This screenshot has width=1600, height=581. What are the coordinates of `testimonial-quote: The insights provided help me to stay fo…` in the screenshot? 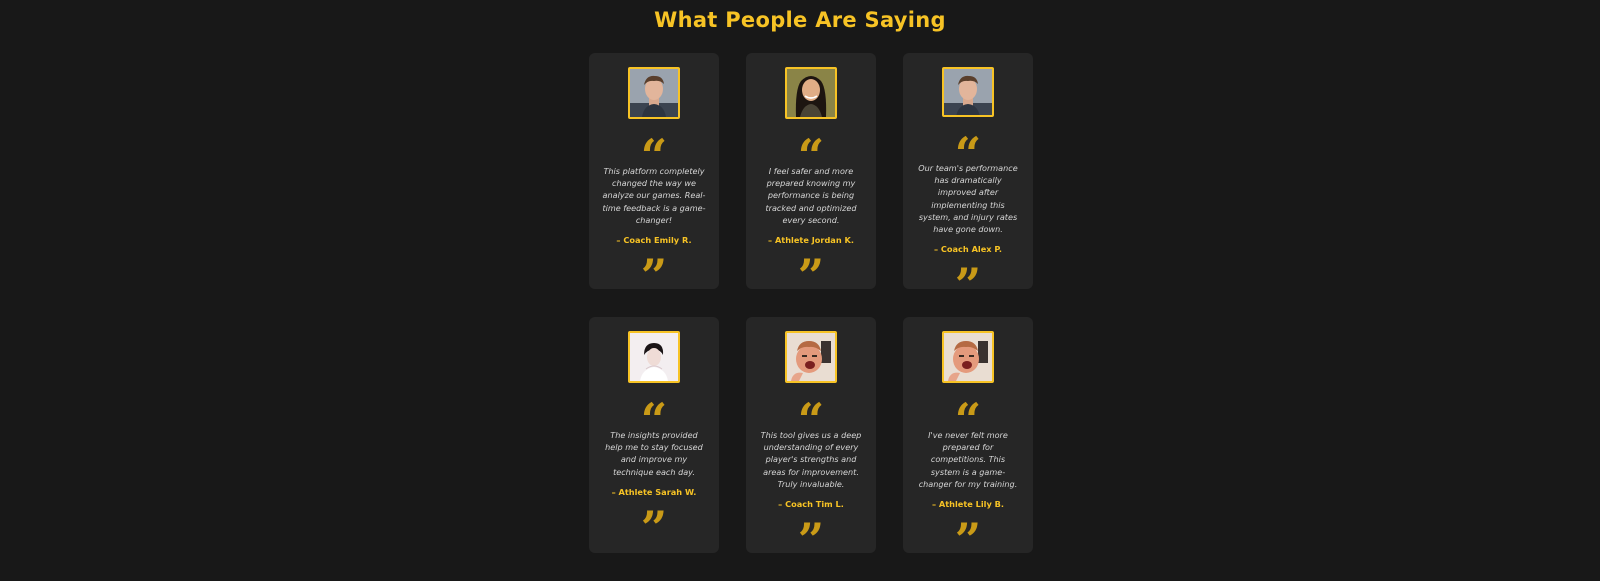 It's located at (654, 453).